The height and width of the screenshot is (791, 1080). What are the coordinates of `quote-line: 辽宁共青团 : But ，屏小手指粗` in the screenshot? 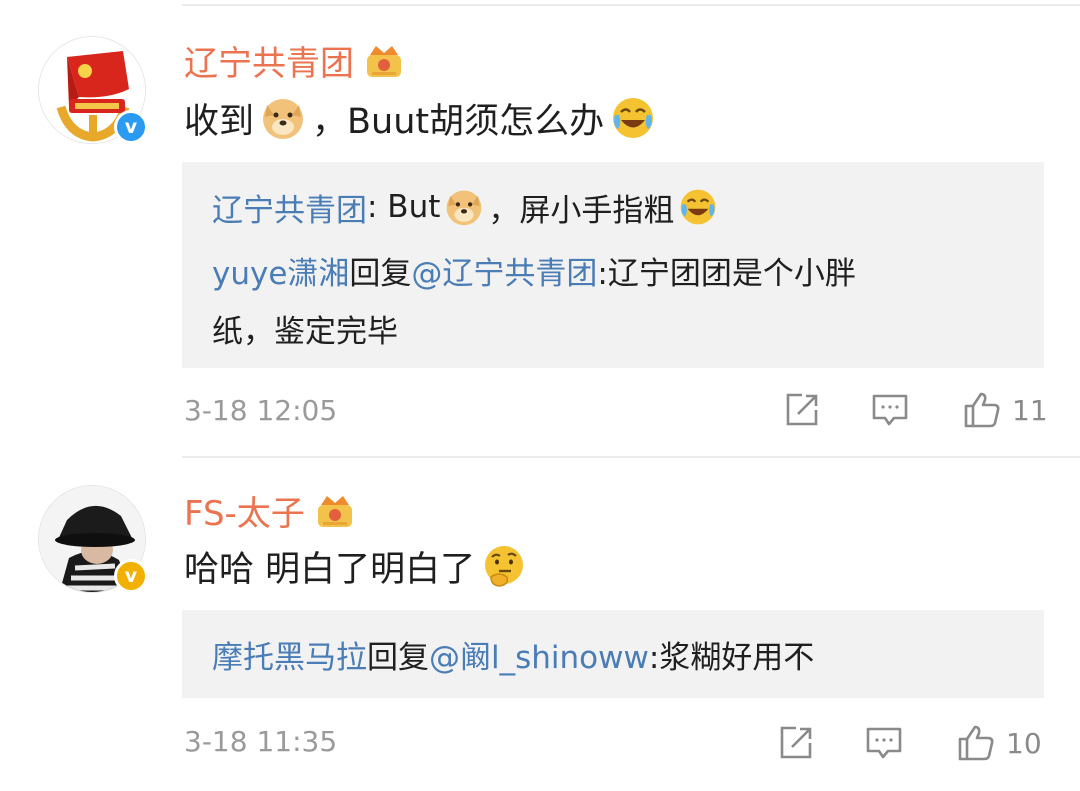 It's located at (467, 207).